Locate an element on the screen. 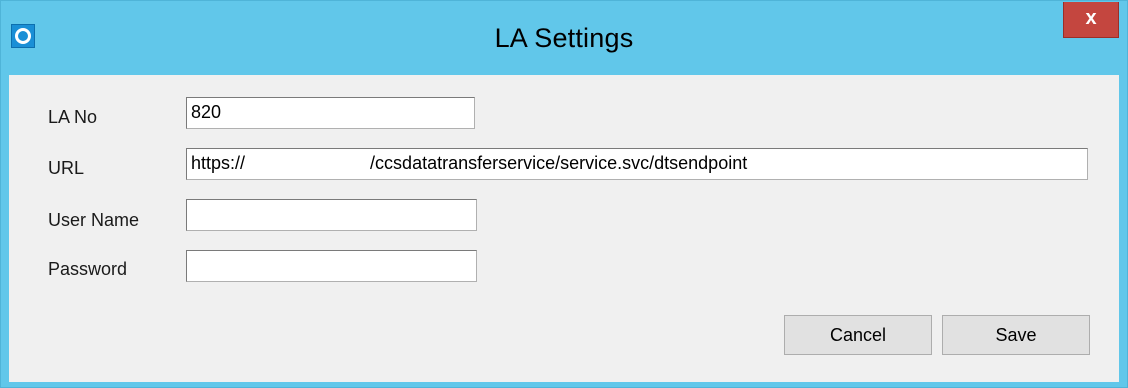 This screenshot has height=388, width=1128. user-name-label: User Name is located at coordinates (94, 220).